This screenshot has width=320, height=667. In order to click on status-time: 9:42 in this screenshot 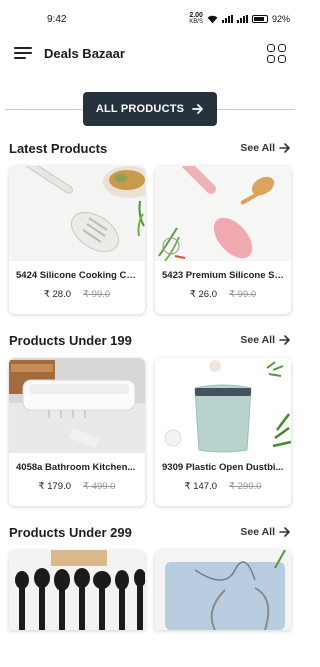, I will do `click(57, 19)`.